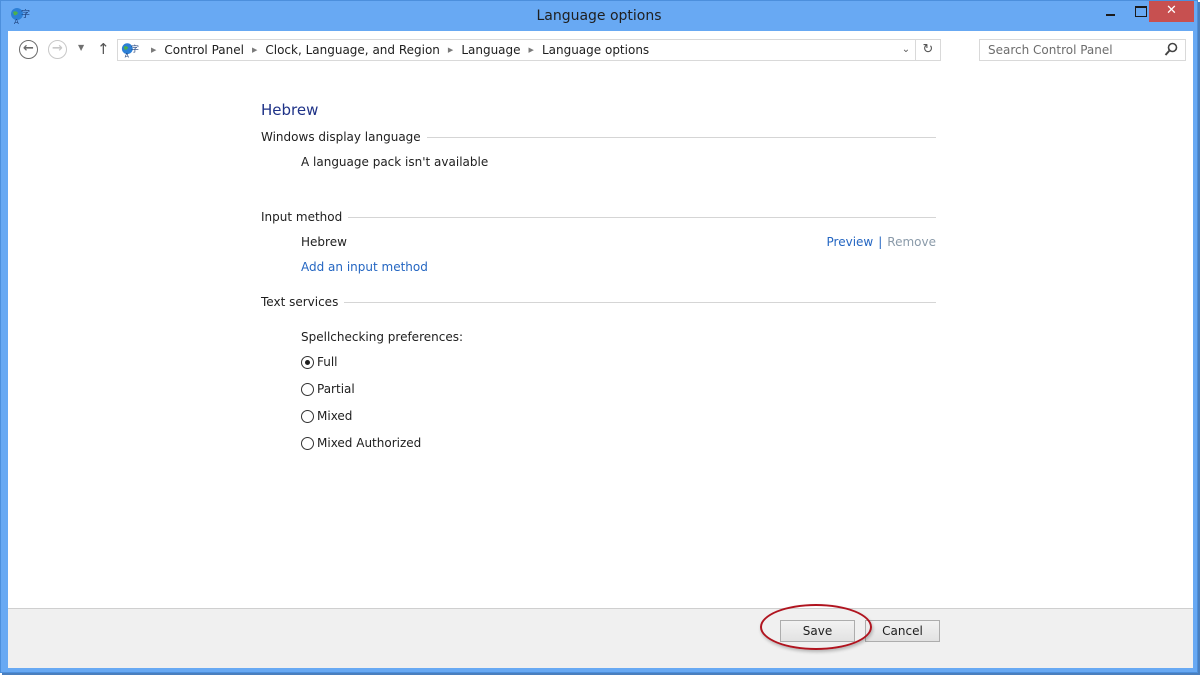 The width and height of the screenshot is (1200, 675). What do you see at coordinates (127, 56) in the screenshot?
I see `svg-text: A` at bounding box center [127, 56].